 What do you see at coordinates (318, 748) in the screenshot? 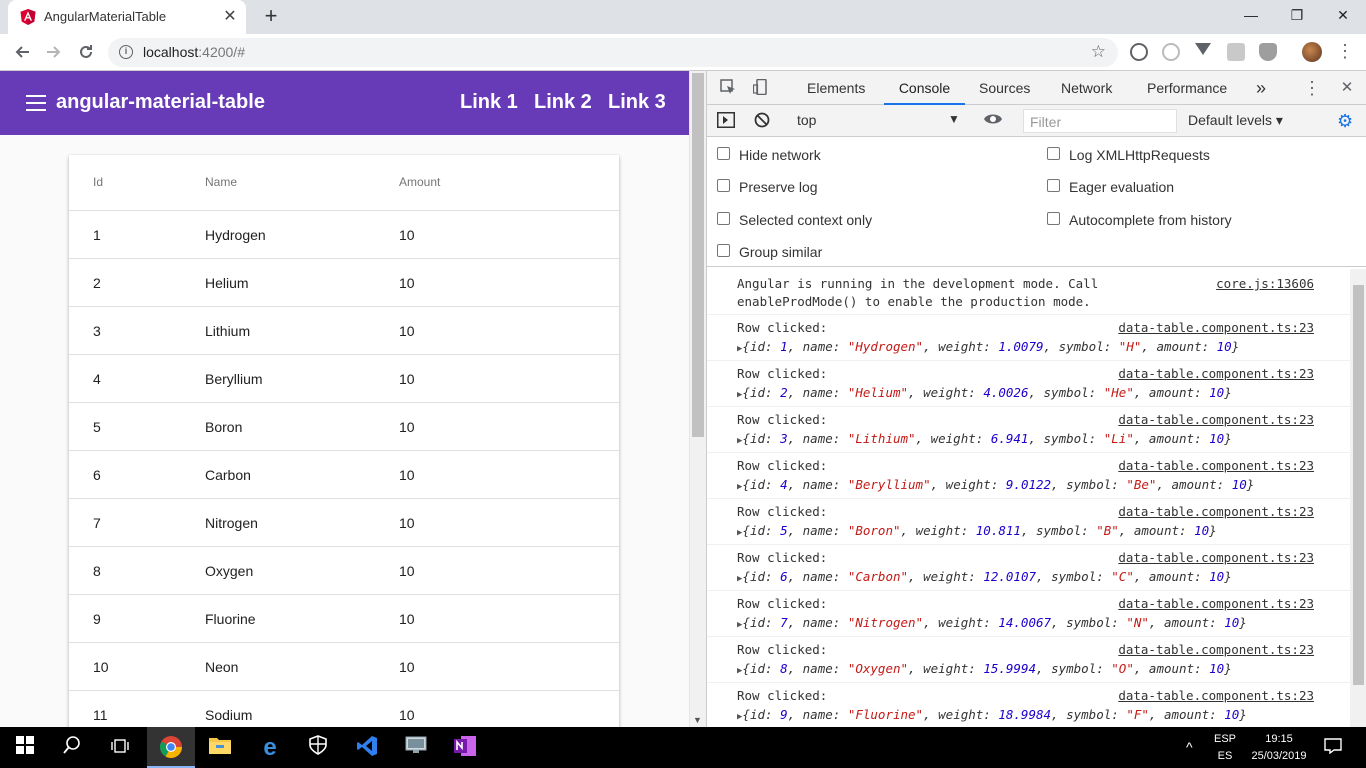
I see `windows-security-icon` at bounding box center [318, 748].